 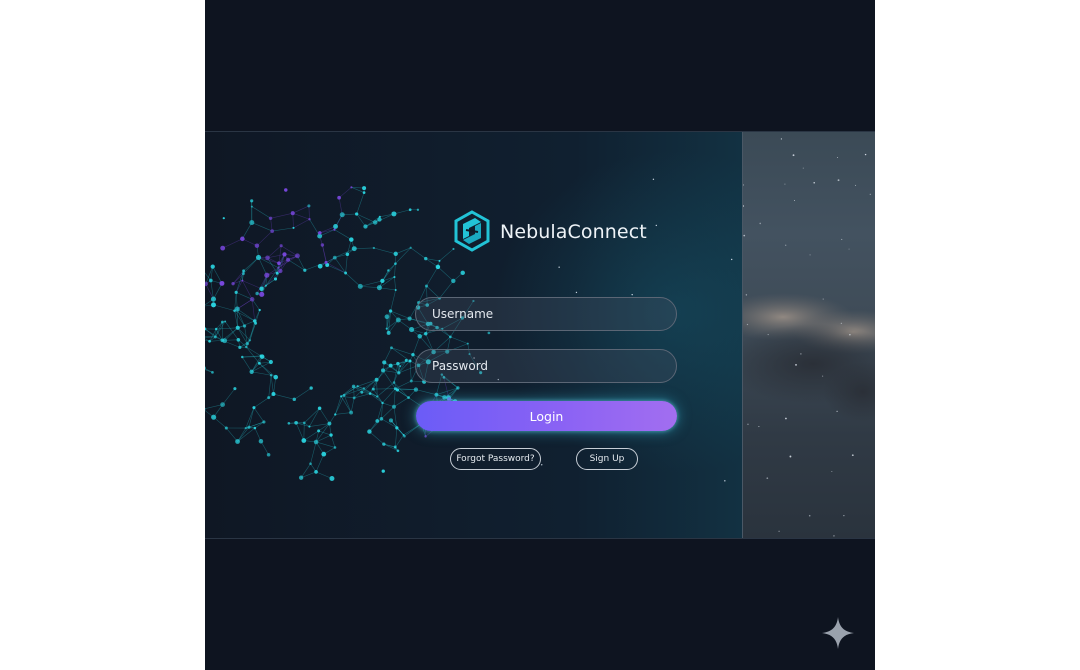 I want to click on password-field-wrapper, so click(x=546, y=366).